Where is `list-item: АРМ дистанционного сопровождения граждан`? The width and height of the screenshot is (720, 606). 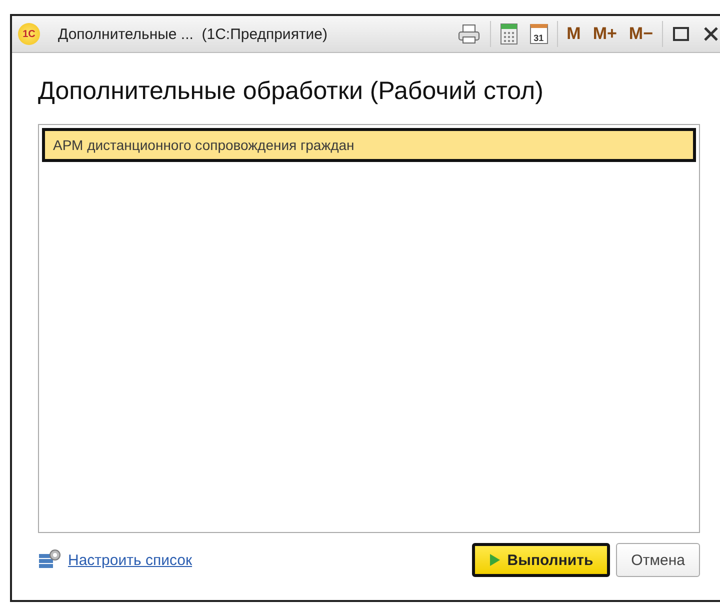 list-item: АРМ дистанционного сопровождения граждан is located at coordinates (369, 145).